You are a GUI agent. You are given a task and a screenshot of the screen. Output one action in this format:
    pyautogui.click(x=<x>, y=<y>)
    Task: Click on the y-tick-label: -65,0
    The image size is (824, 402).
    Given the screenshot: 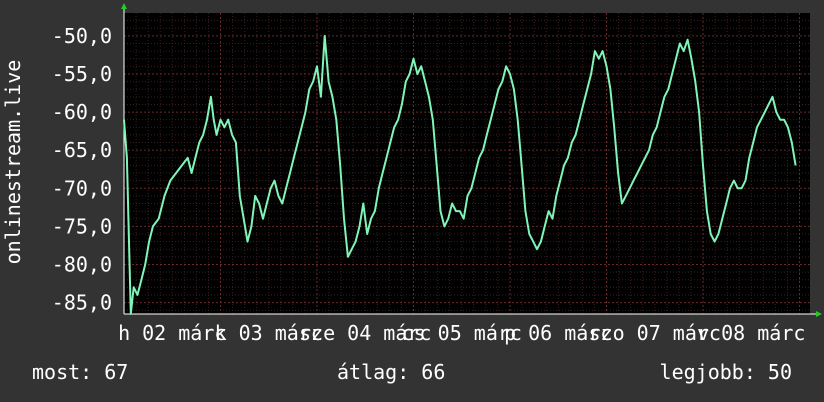 What is the action you would take?
    pyautogui.click(x=82, y=150)
    